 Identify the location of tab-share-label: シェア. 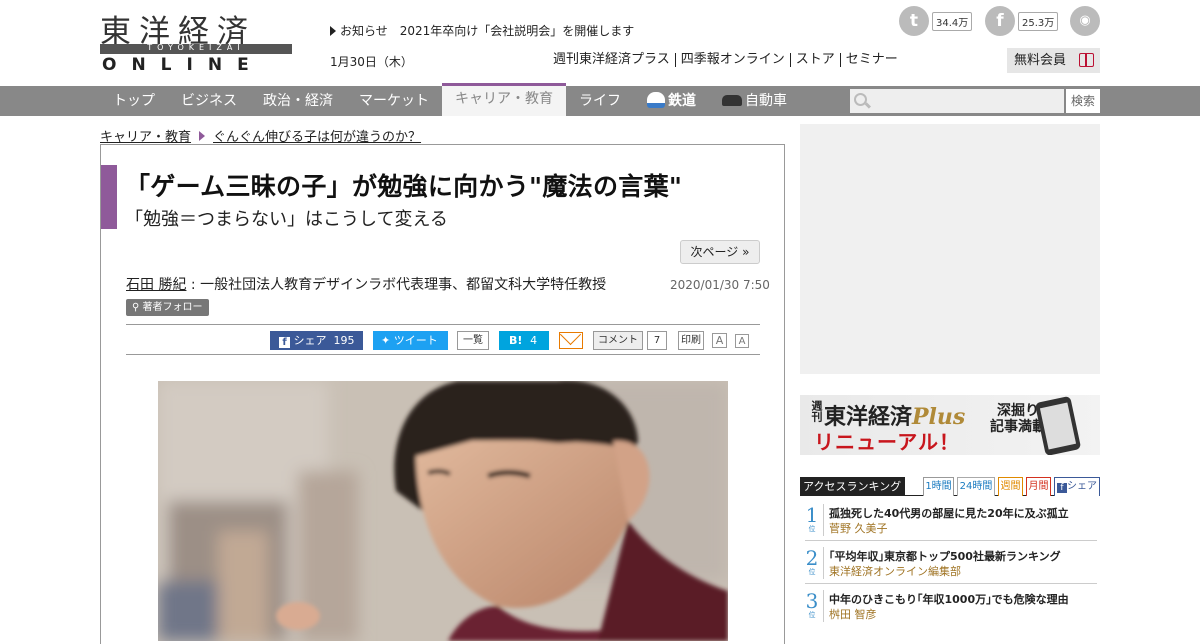
(1082, 486).